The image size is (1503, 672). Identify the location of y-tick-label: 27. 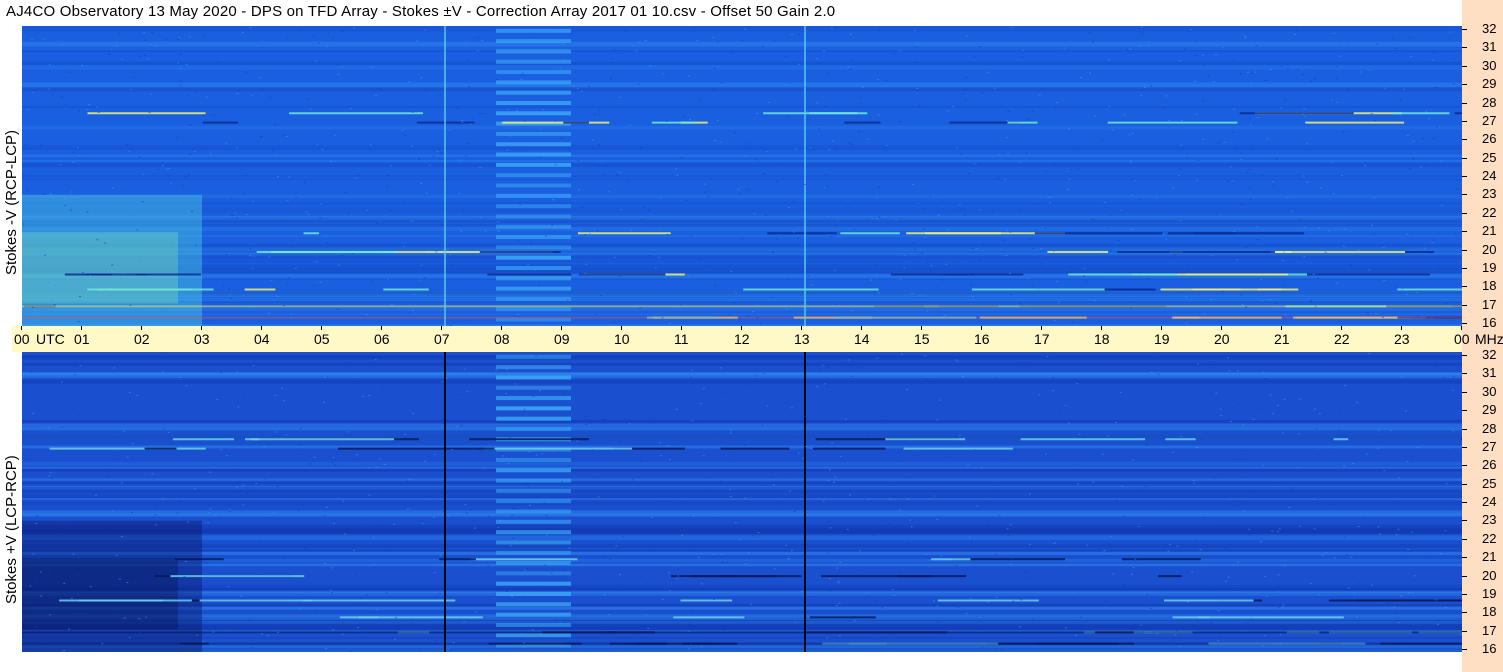
(1489, 446).